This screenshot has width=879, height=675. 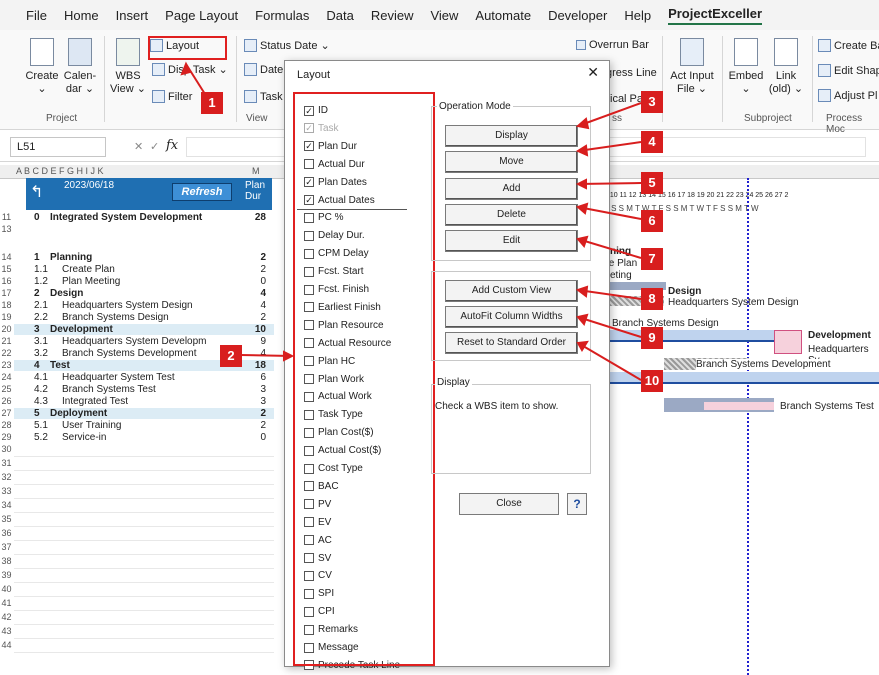 I want to click on menu-item: File, so click(x=36, y=15).